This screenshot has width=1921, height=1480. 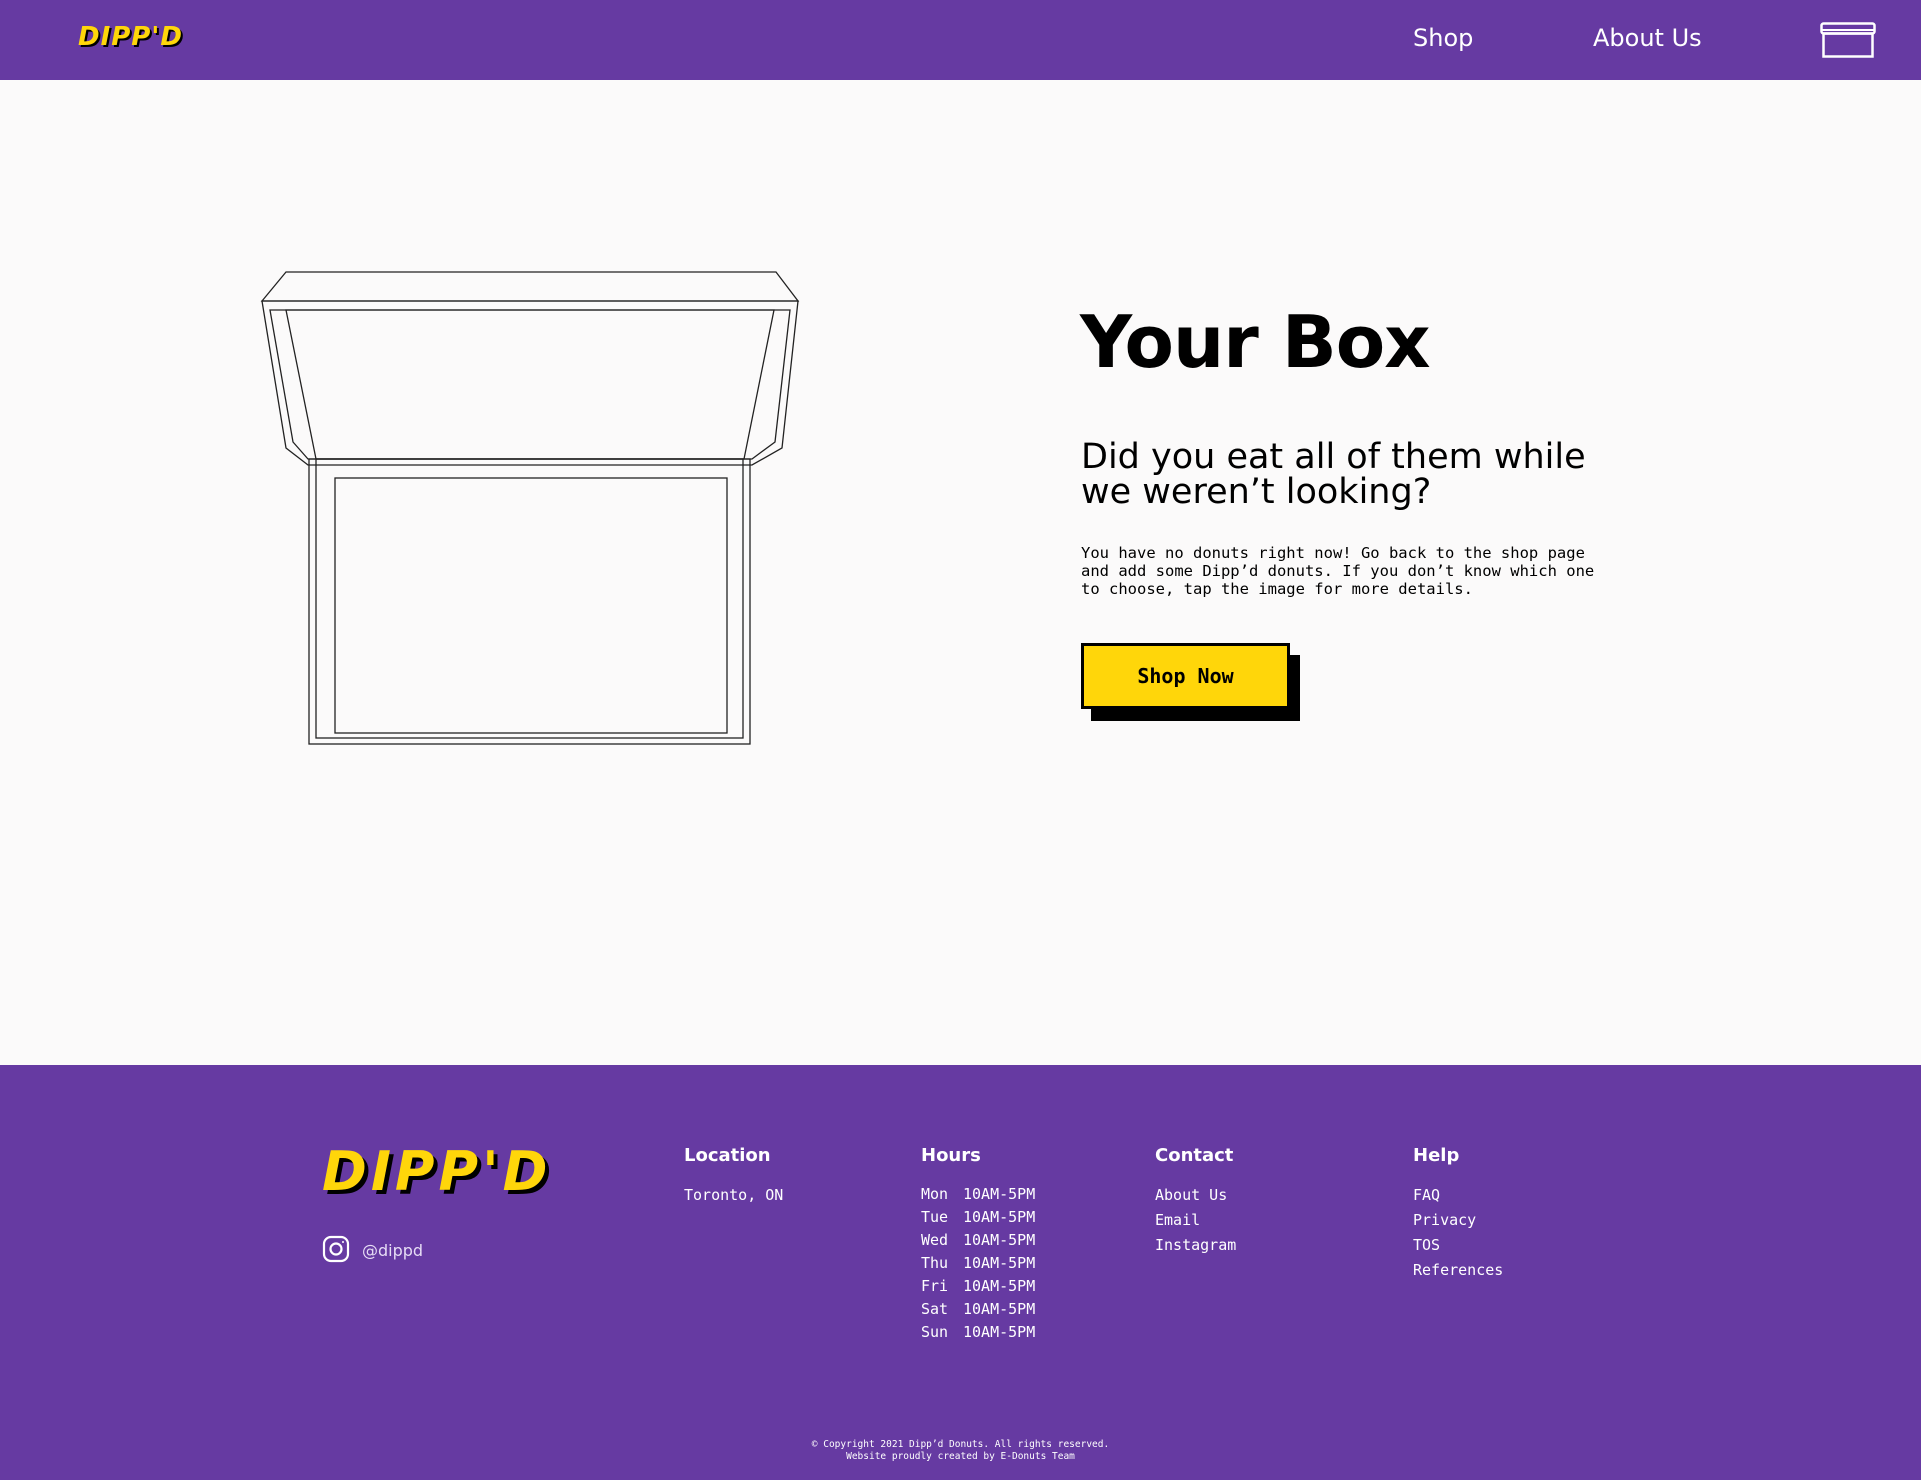 I want to click on hours-day: Fri, so click(x=935, y=1286).